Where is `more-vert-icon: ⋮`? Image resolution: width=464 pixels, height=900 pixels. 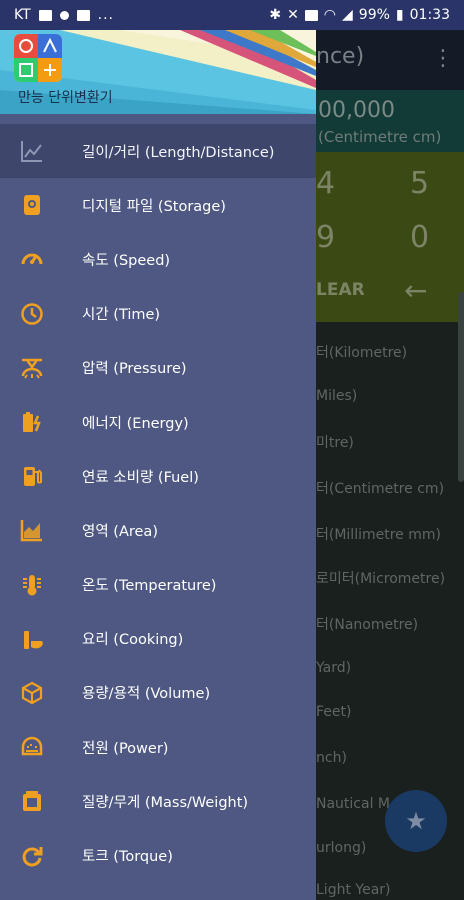 more-vert-icon: ⋮ is located at coordinates (443, 58).